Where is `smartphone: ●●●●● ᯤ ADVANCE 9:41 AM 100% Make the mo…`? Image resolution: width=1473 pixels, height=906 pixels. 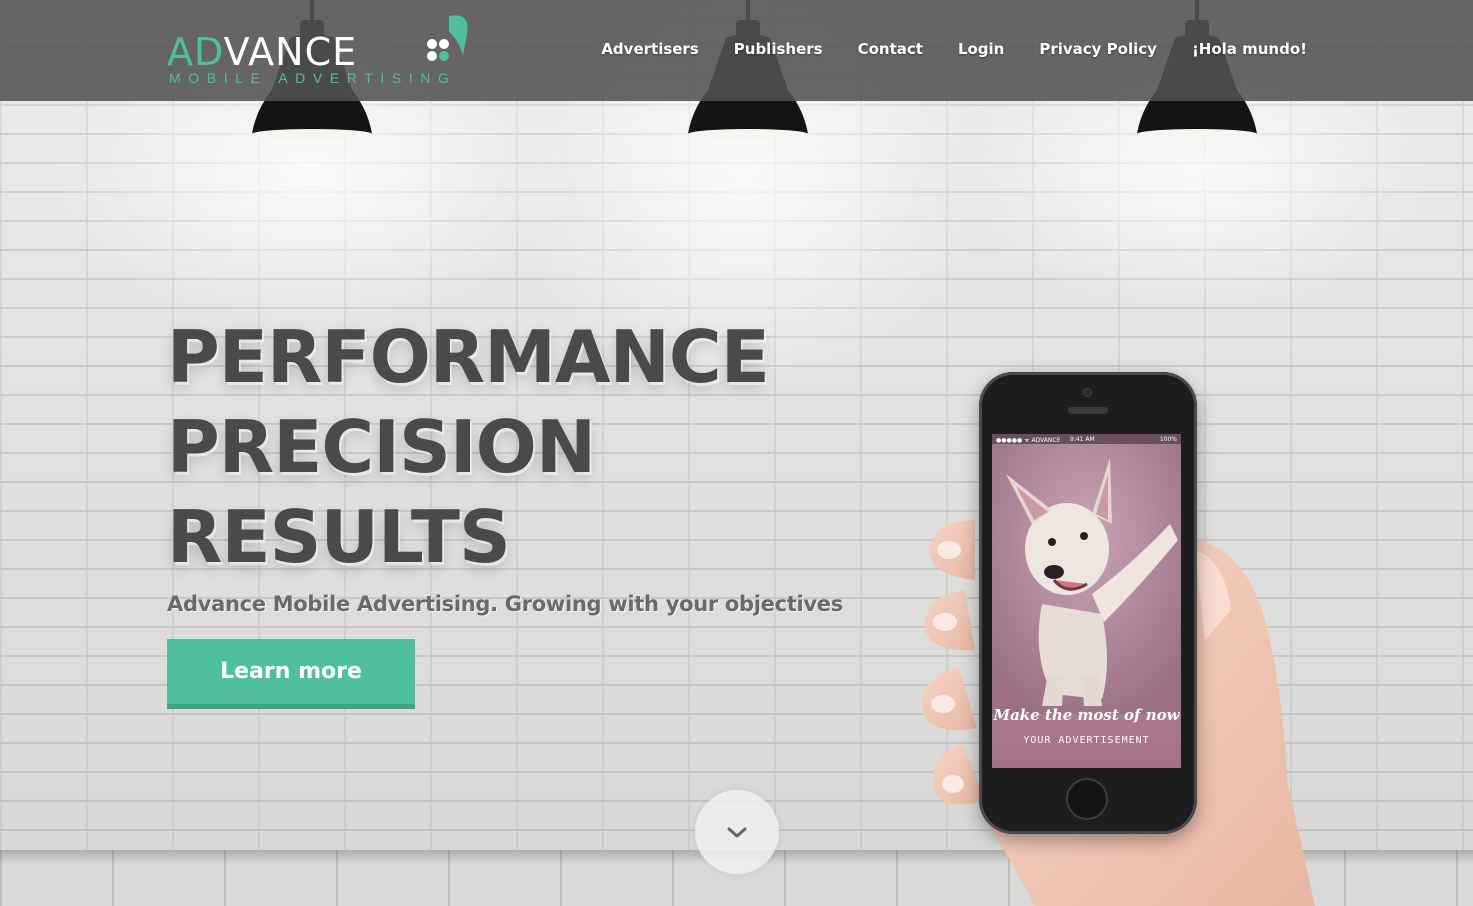
smartphone: ●●●●● ᯤ ADVANCE 9:41 AM 100% Make the mo… is located at coordinates (1088, 603).